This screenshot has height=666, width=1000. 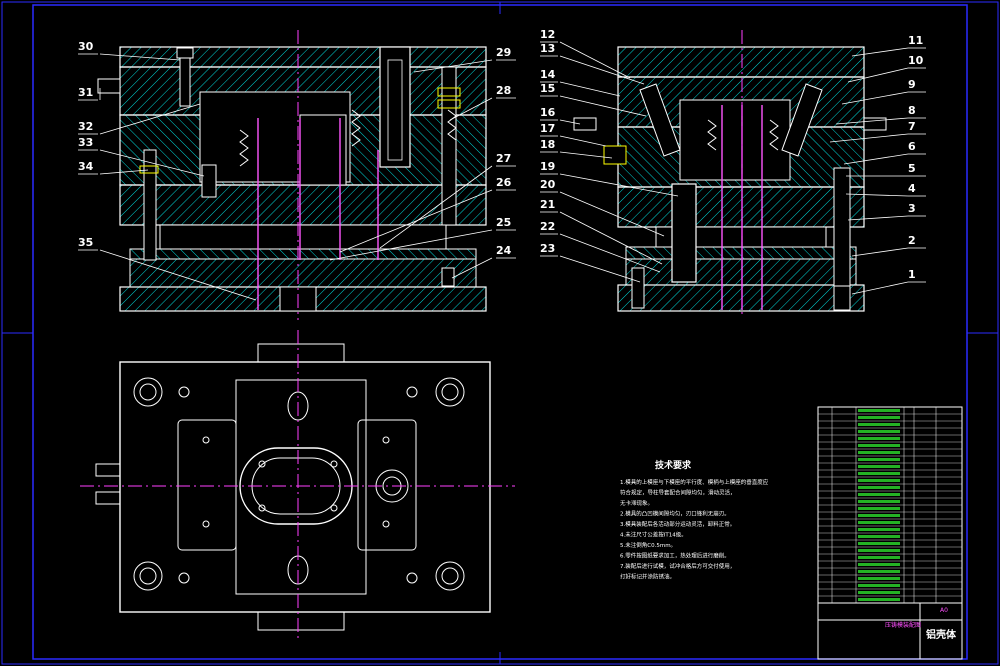 What do you see at coordinates (395, 107) in the screenshot?
I see `left-sprue-bushing` at bounding box center [395, 107].